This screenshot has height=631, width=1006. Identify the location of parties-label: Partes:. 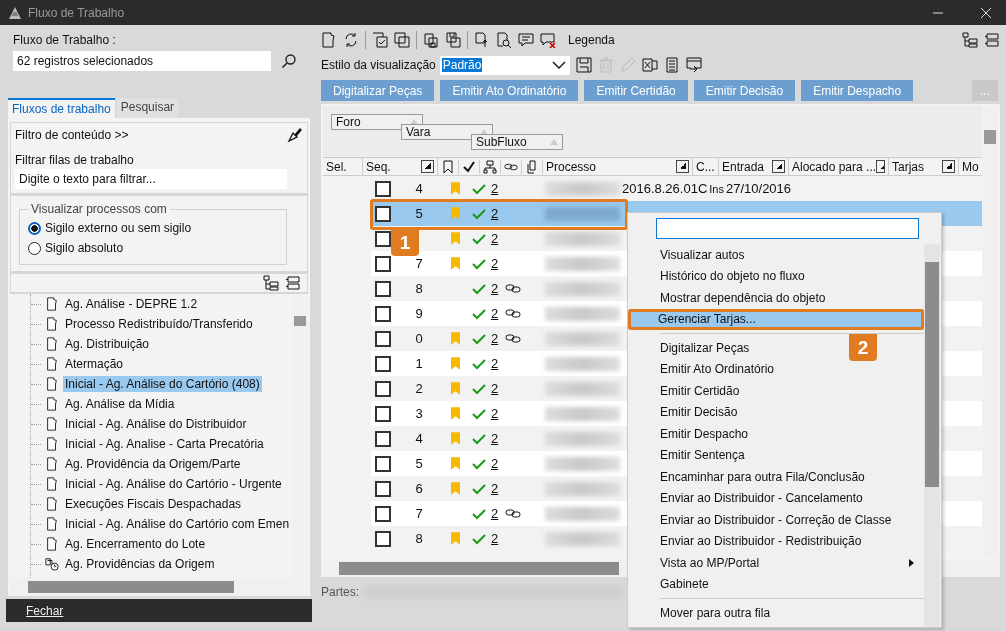
(340, 592).